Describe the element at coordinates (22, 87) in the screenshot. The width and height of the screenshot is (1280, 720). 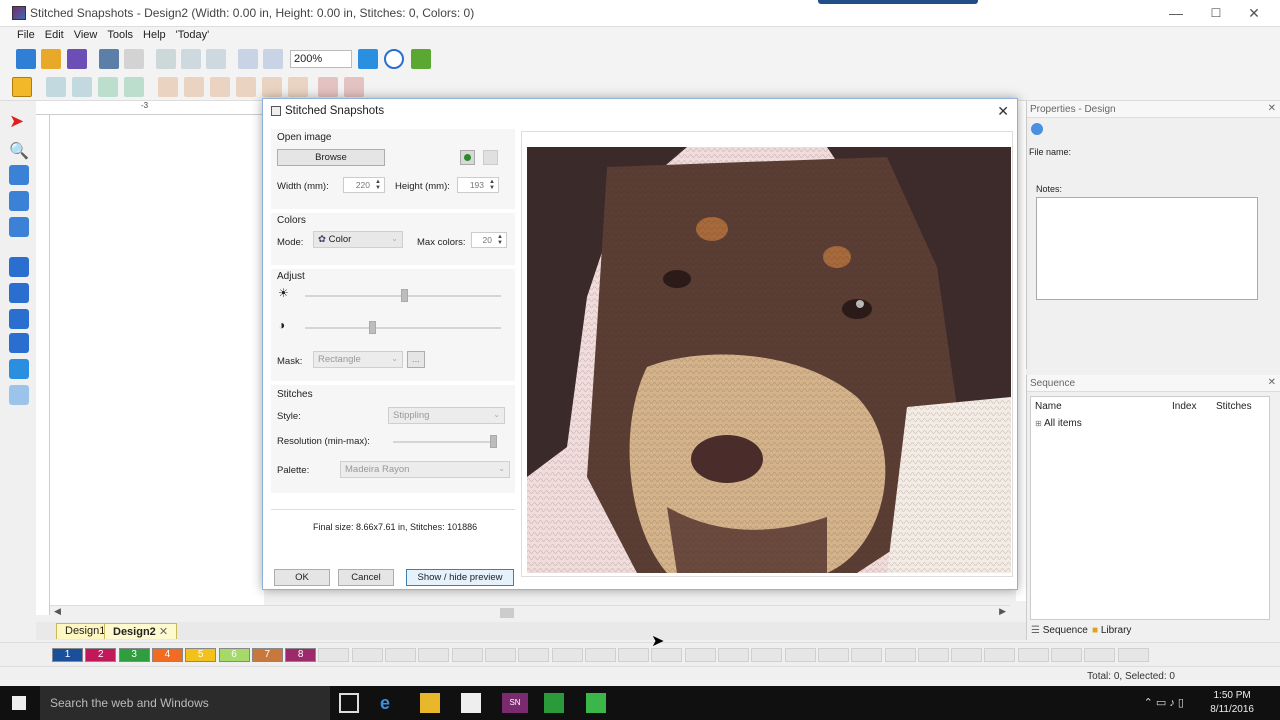
I see `select-mode-icon` at that location.